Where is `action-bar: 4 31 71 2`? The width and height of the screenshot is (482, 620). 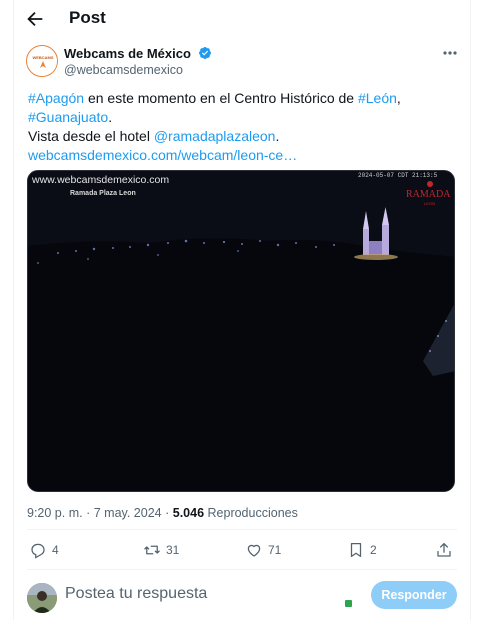
action-bar: 4 31 71 2 is located at coordinates (242, 550).